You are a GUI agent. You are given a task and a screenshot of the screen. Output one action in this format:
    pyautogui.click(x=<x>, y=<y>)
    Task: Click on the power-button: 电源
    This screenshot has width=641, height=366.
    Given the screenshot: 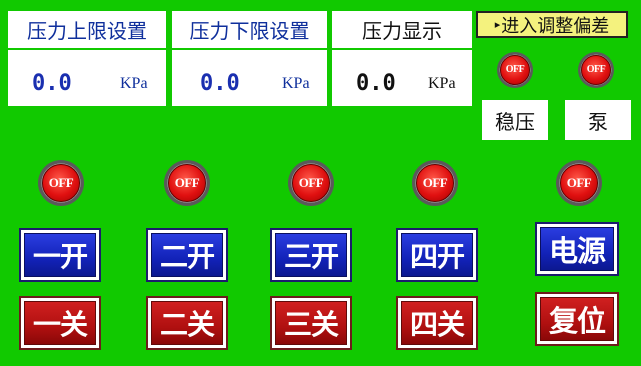 What is the action you would take?
    pyautogui.click(x=577, y=249)
    